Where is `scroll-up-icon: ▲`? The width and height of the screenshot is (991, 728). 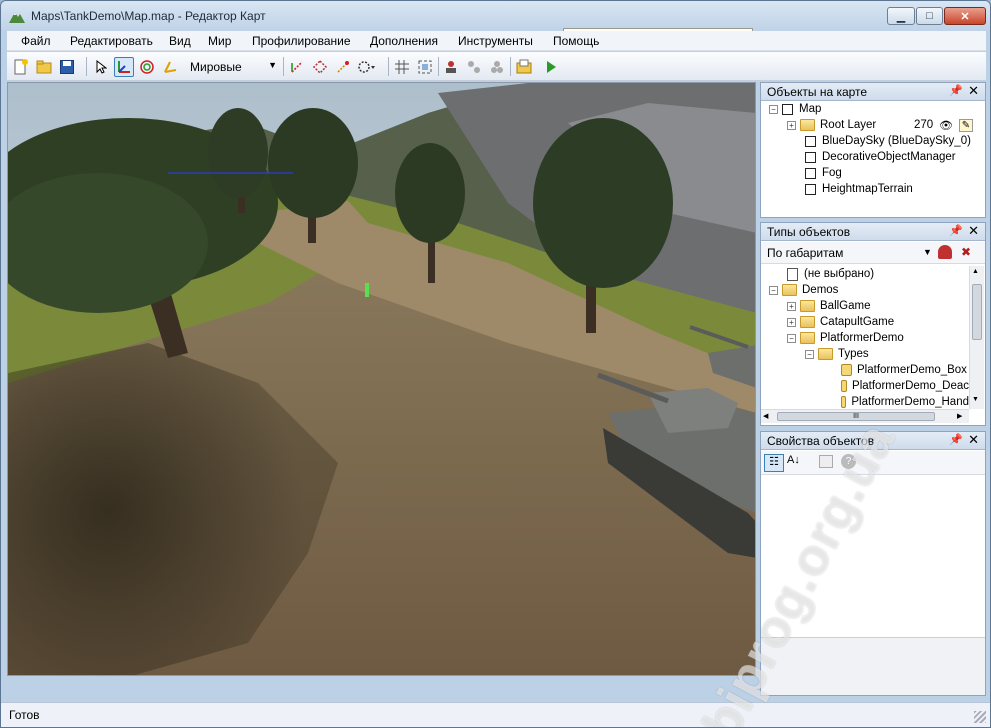
scroll-up-icon: ▲ is located at coordinates (975, 271).